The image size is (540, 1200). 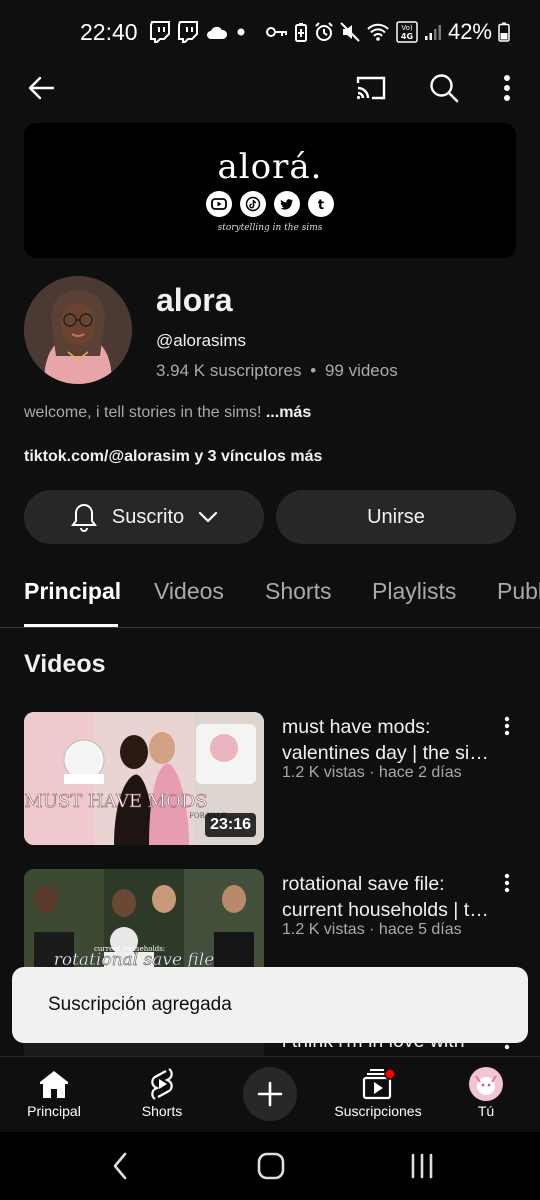 I want to click on subscriptions-icon, so click(x=378, y=1084).